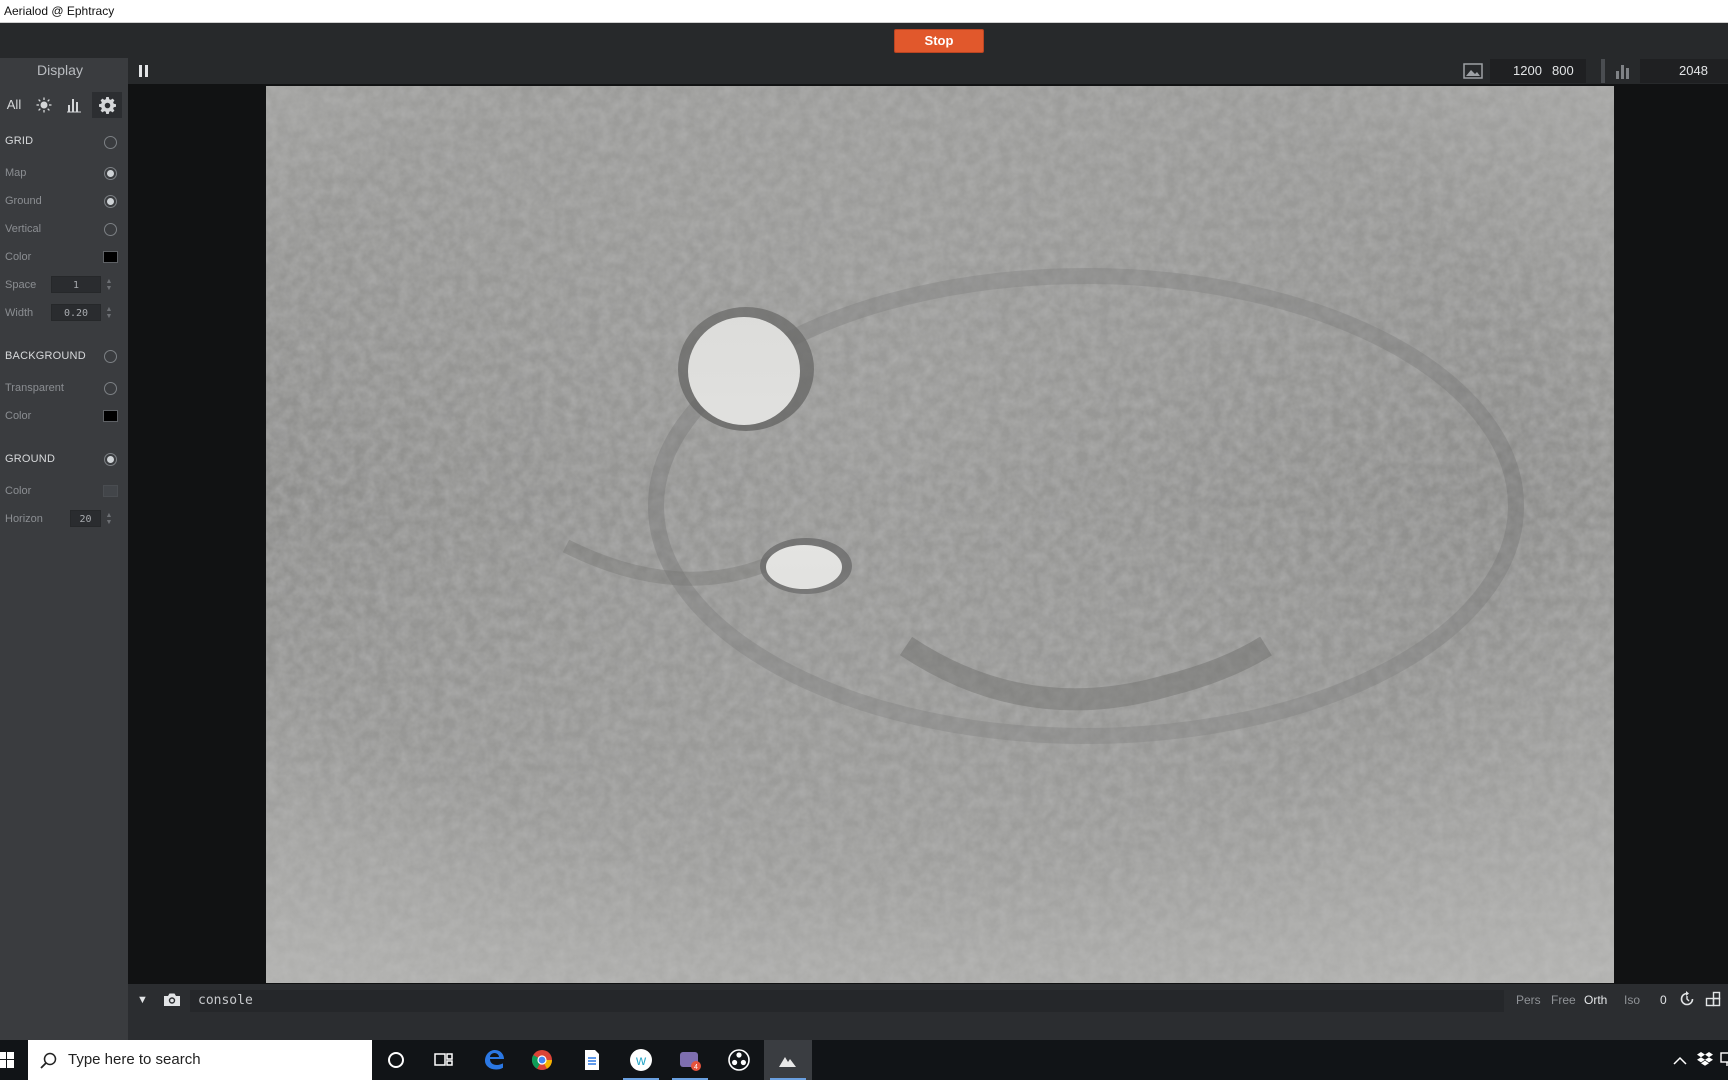 The image size is (1728, 1080). Describe the element at coordinates (1527, 73) in the screenshot. I see `resolution-width: 1200` at that location.